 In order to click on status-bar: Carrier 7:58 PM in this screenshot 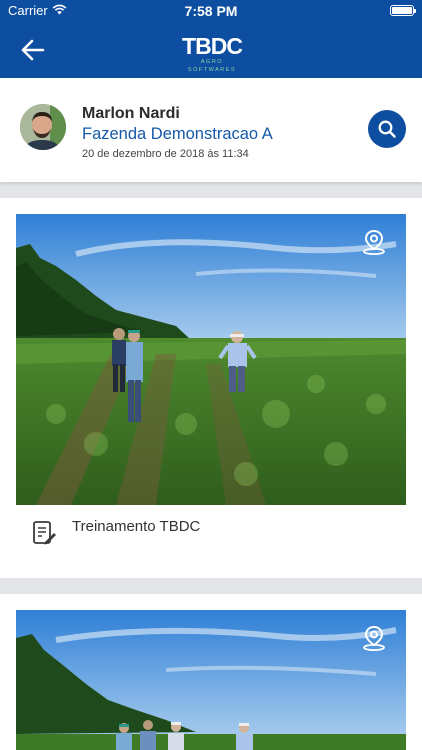, I will do `click(211, 11)`.